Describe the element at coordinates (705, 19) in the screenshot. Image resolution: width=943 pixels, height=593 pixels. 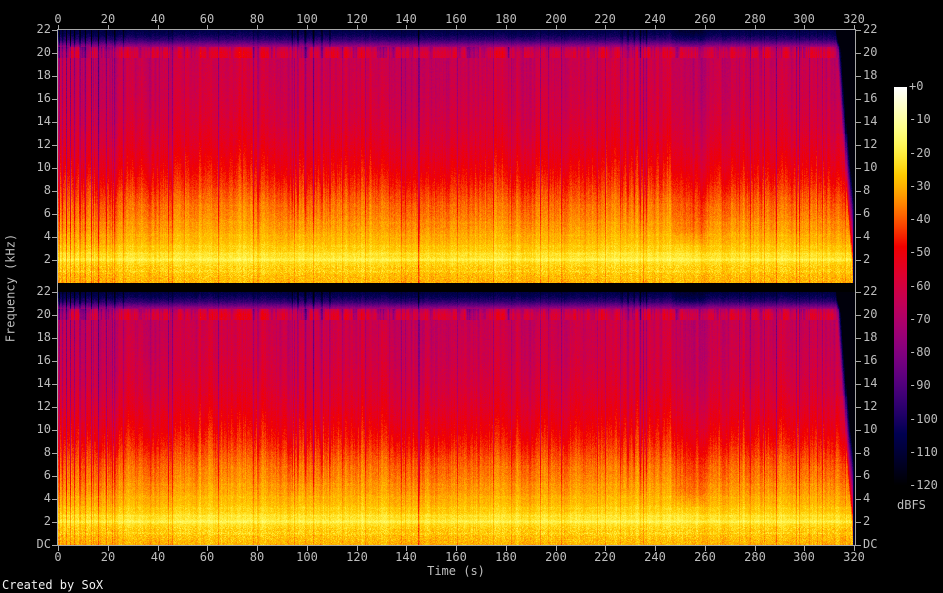
I see `time-tick-label-top: 260` at that location.